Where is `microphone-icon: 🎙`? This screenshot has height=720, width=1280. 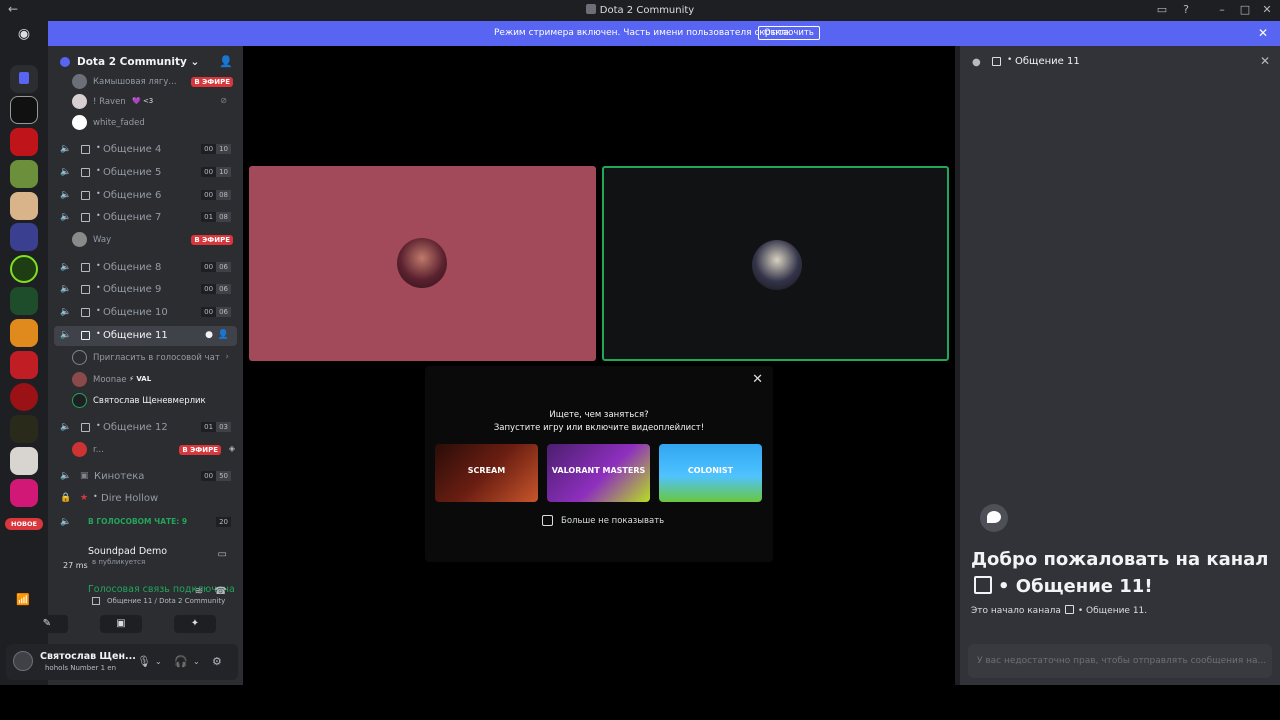
microphone-icon: 🎙 is located at coordinates (144, 661).